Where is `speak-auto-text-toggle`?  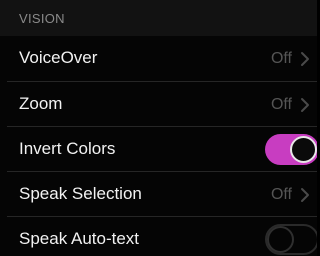 speak-auto-text-toggle is located at coordinates (291, 239).